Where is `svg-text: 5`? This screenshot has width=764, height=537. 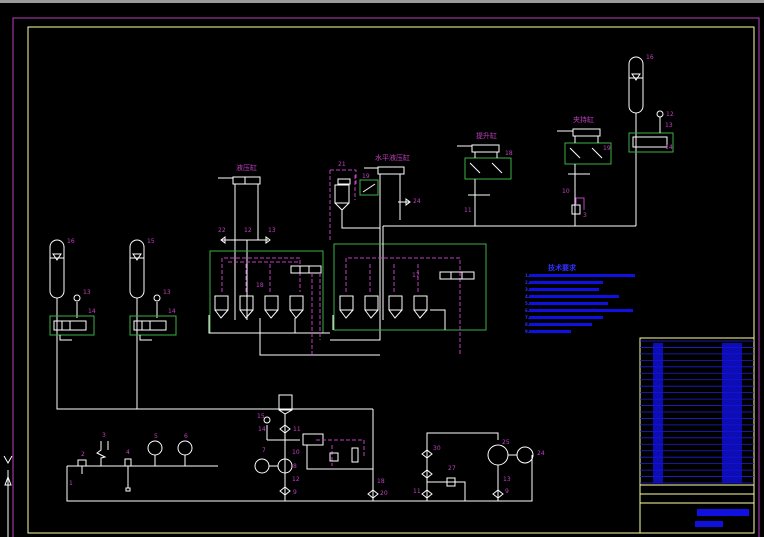
svg-text: 5 is located at coordinates (156, 436).